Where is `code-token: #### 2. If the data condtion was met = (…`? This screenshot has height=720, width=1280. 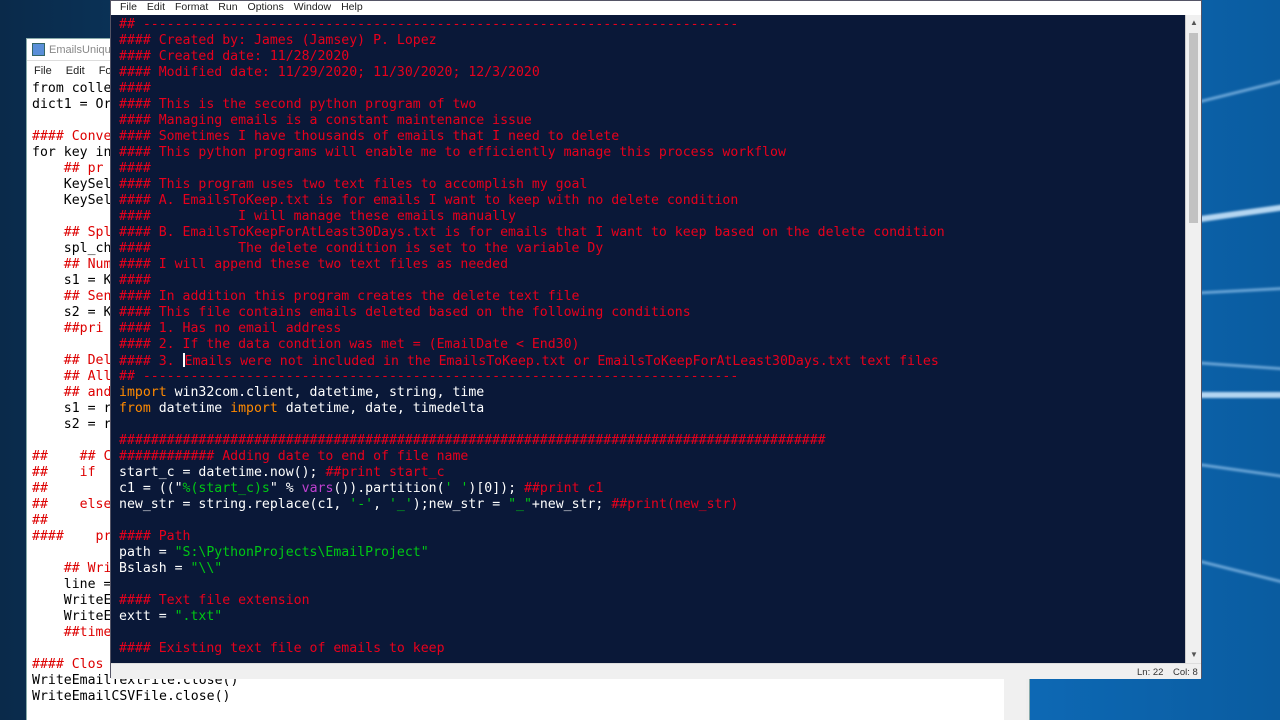 code-token: #### 2. If the data condtion was met = (… is located at coordinates (349, 344).